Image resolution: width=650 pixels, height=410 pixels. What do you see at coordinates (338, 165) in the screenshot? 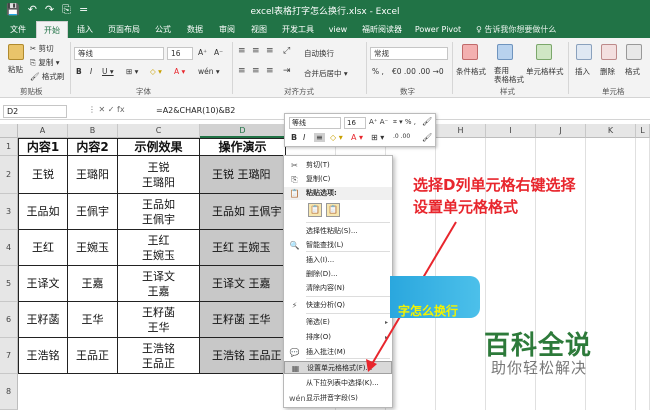
I see `context-item-1: ✂ 剪切(T)` at bounding box center [338, 165].